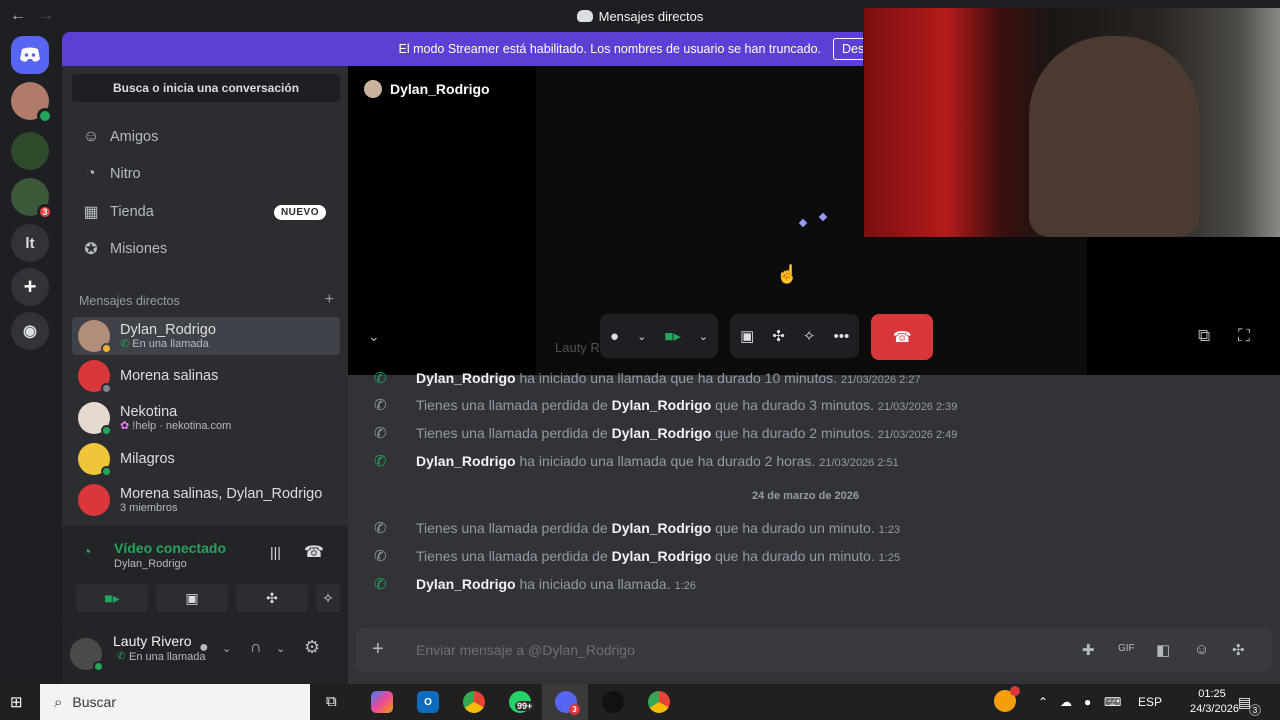  What do you see at coordinates (206, 249) in the screenshot?
I see `nav-item-quests: ✪ Misiones` at bounding box center [206, 249].